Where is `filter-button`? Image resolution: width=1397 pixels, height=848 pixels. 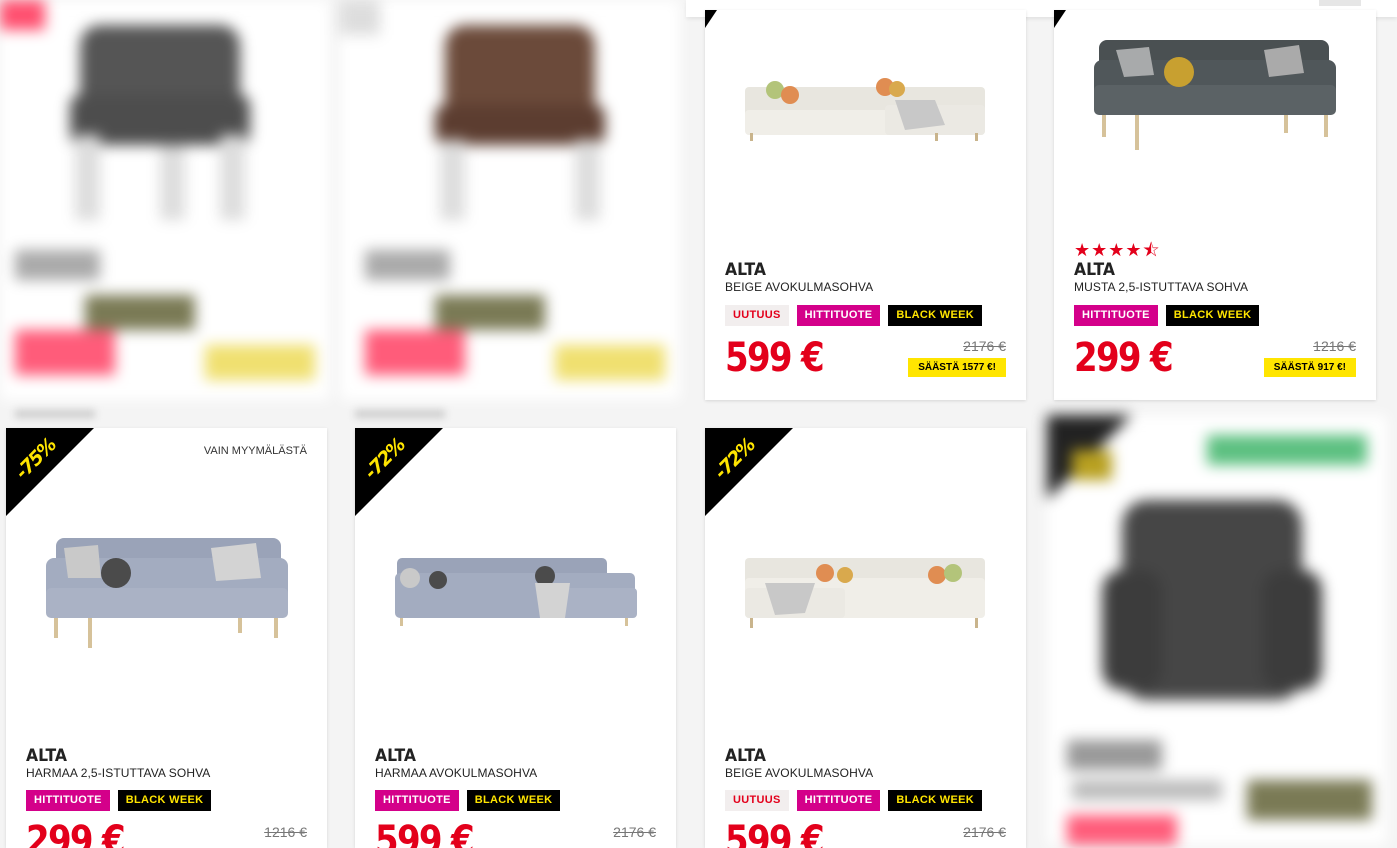
filter-button is located at coordinates (1340, 3).